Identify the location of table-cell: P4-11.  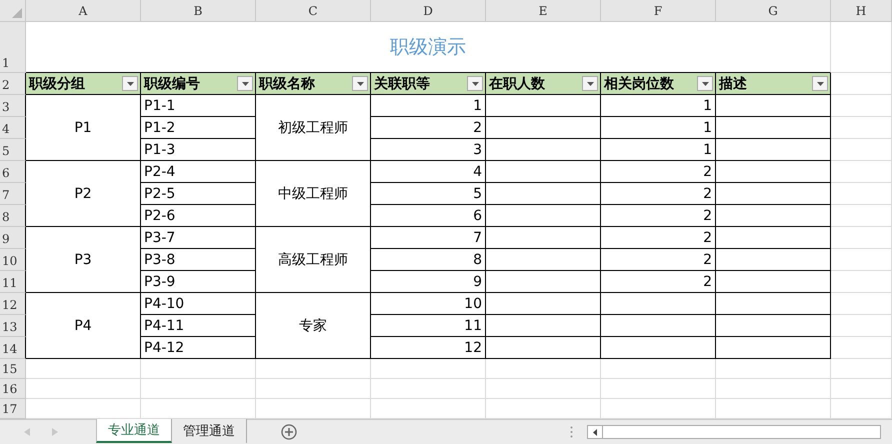
(198, 326).